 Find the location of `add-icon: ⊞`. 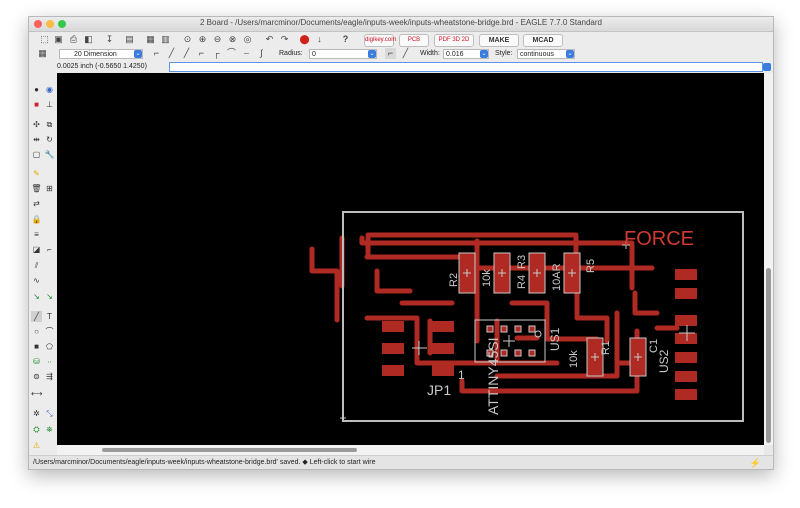

add-icon: ⊞ is located at coordinates (49, 188).